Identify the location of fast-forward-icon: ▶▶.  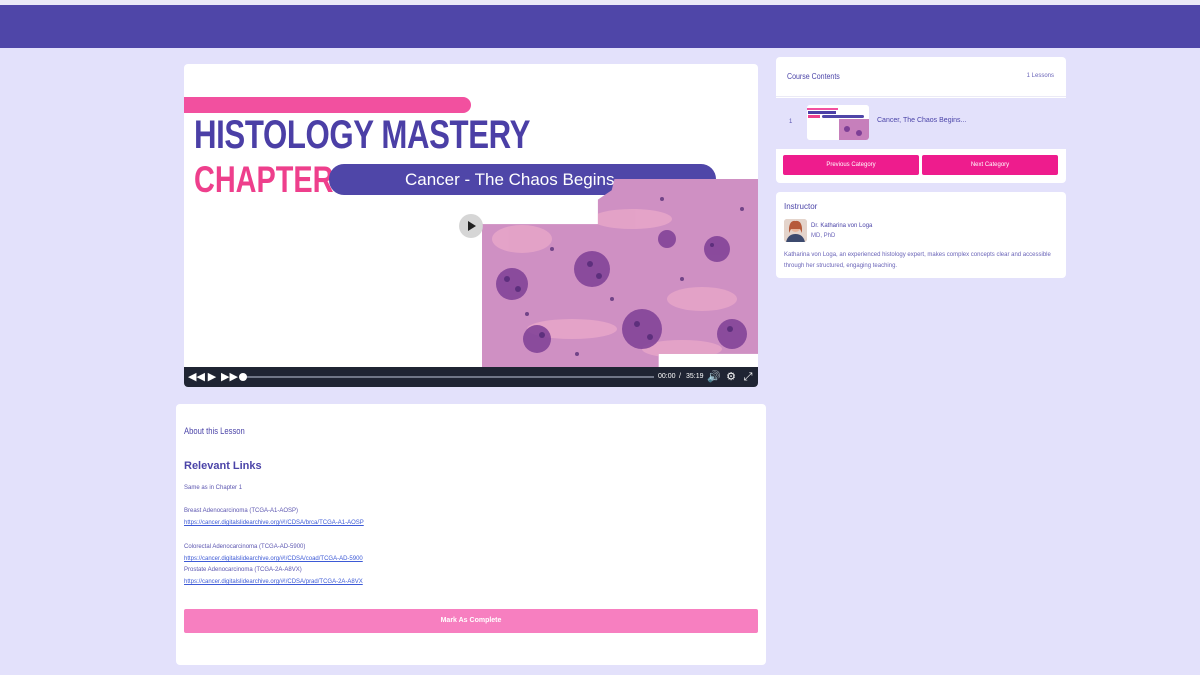
(229, 377).